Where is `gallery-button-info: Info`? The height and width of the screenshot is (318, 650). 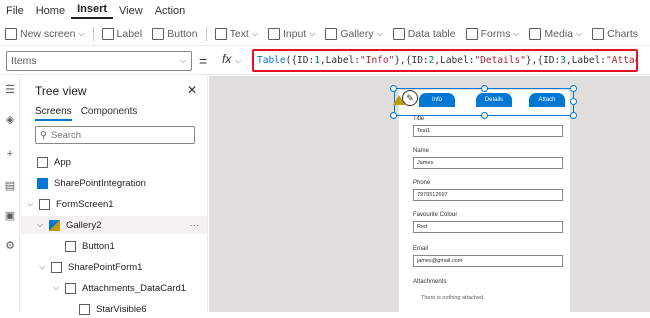 gallery-button-info: Info is located at coordinates (437, 100).